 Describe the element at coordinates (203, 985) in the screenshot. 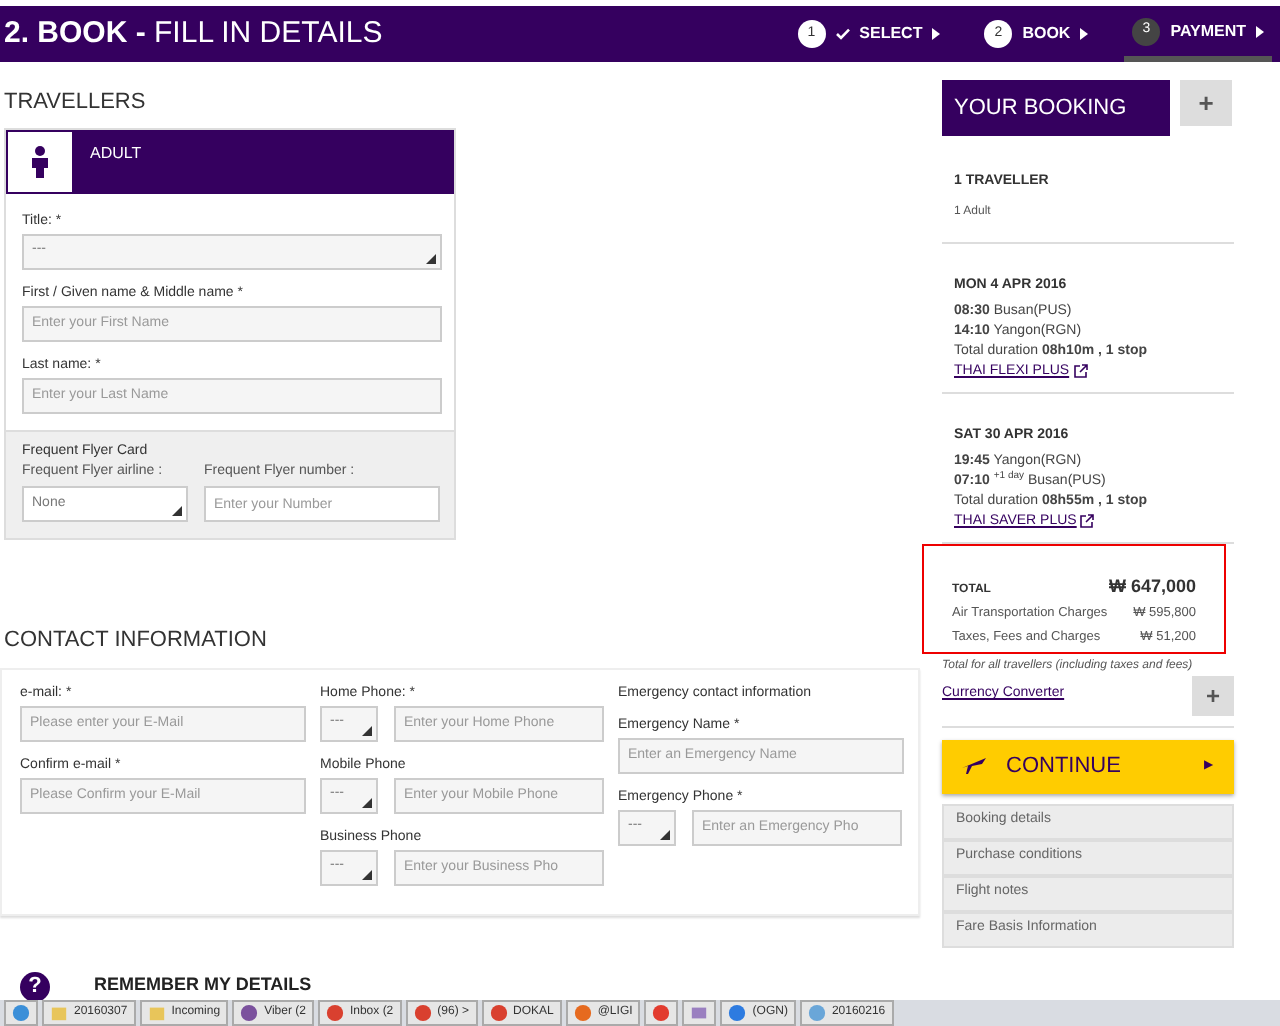

I see `remember-heading: REMEMBER MY DETAILS` at that location.